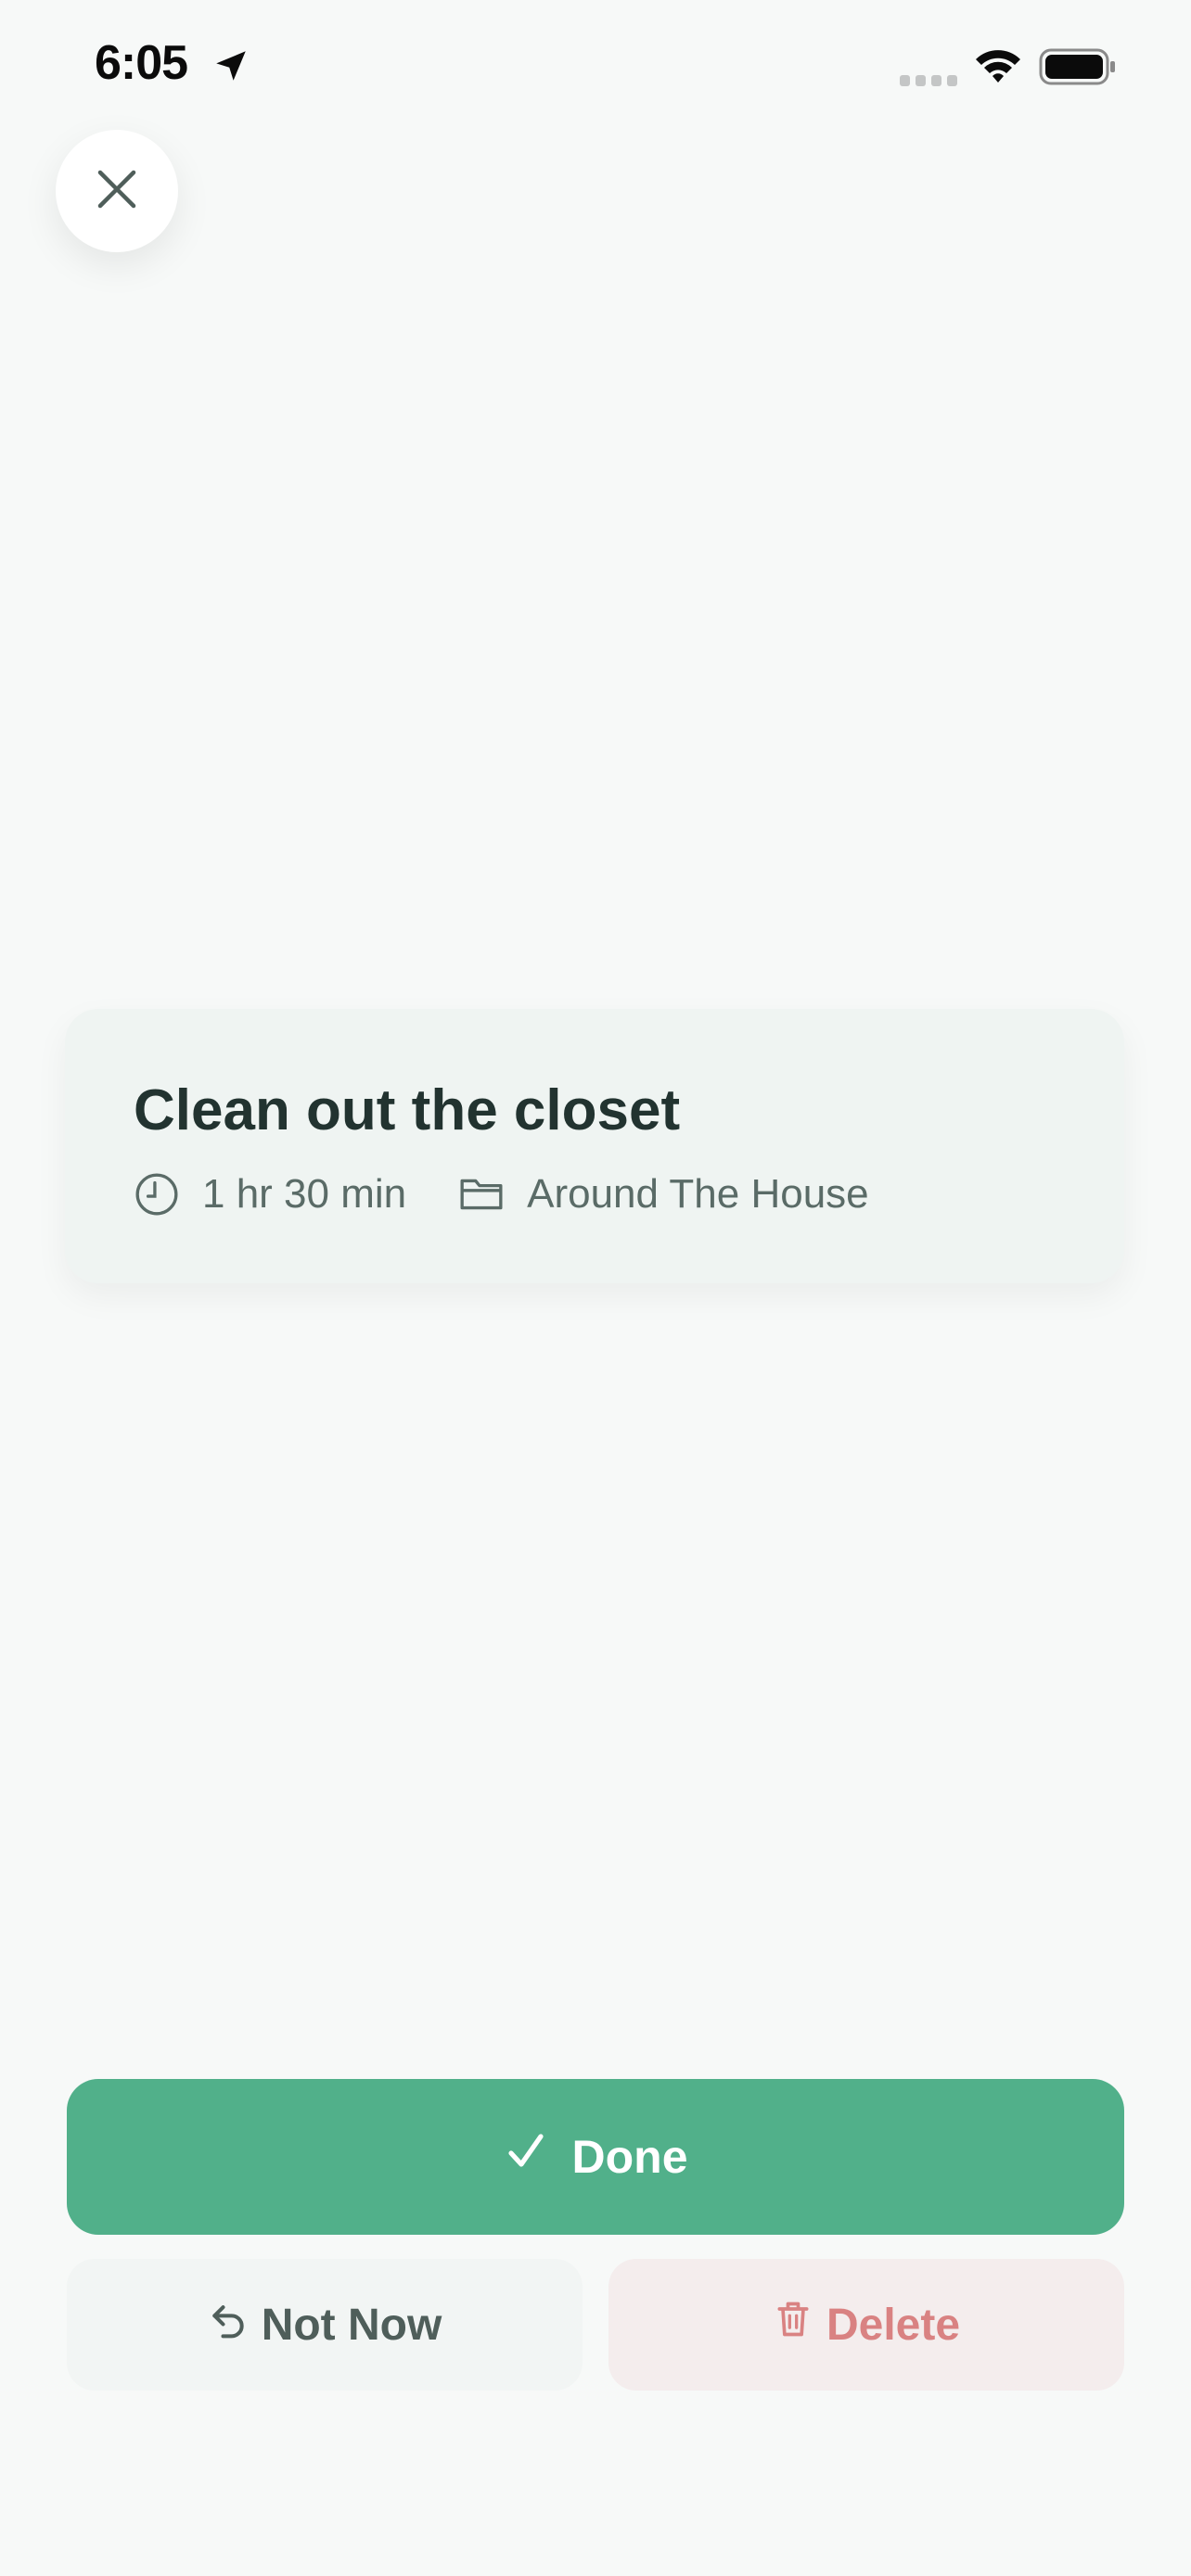  What do you see at coordinates (141, 63) in the screenshot?
I see `status-time: 6:05` at bounding box center [141, 63].